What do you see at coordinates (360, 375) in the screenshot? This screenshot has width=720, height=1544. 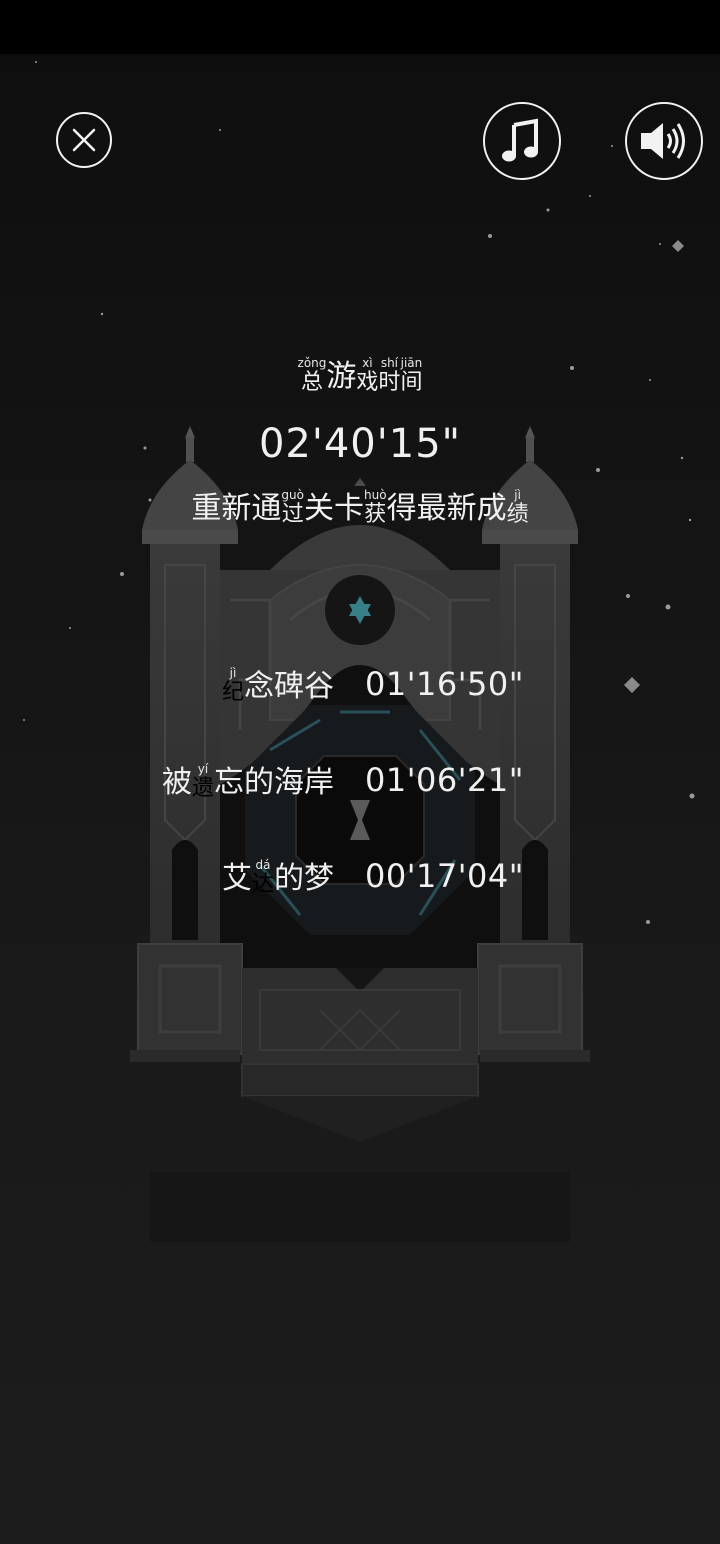 I see `total-time-title: zǒng 总 游 xì 戏 shí 时 jiān 间` at bounding box center [360, 375].